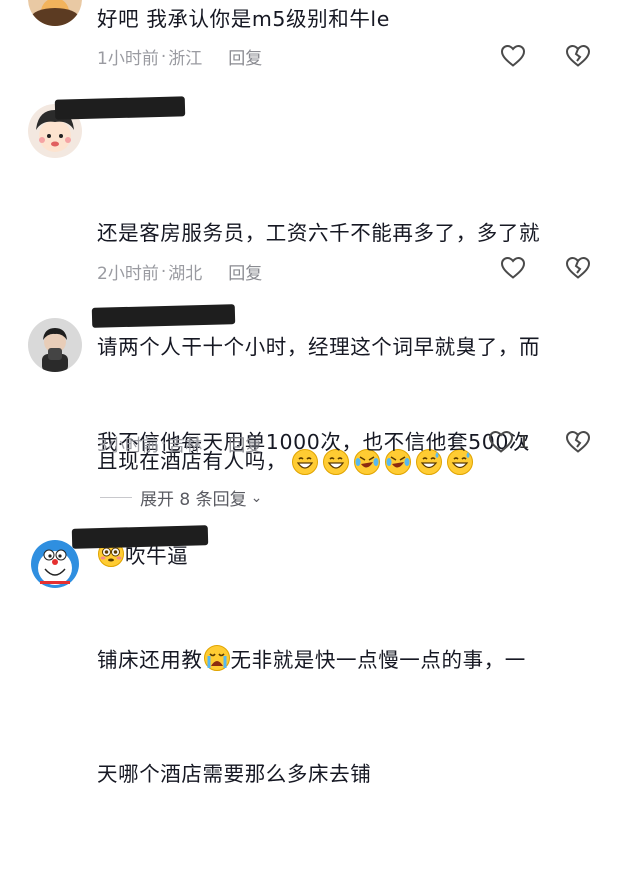  I want to click on like-count: 1, so click(524, 442).